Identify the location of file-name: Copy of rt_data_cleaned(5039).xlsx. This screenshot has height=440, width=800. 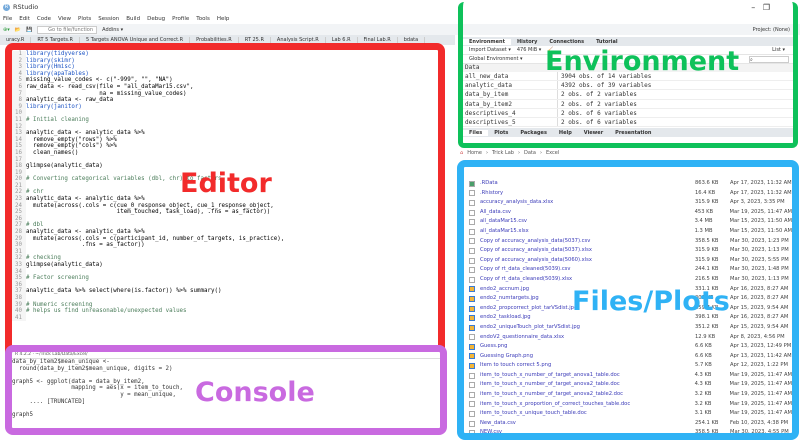
(587, 280).